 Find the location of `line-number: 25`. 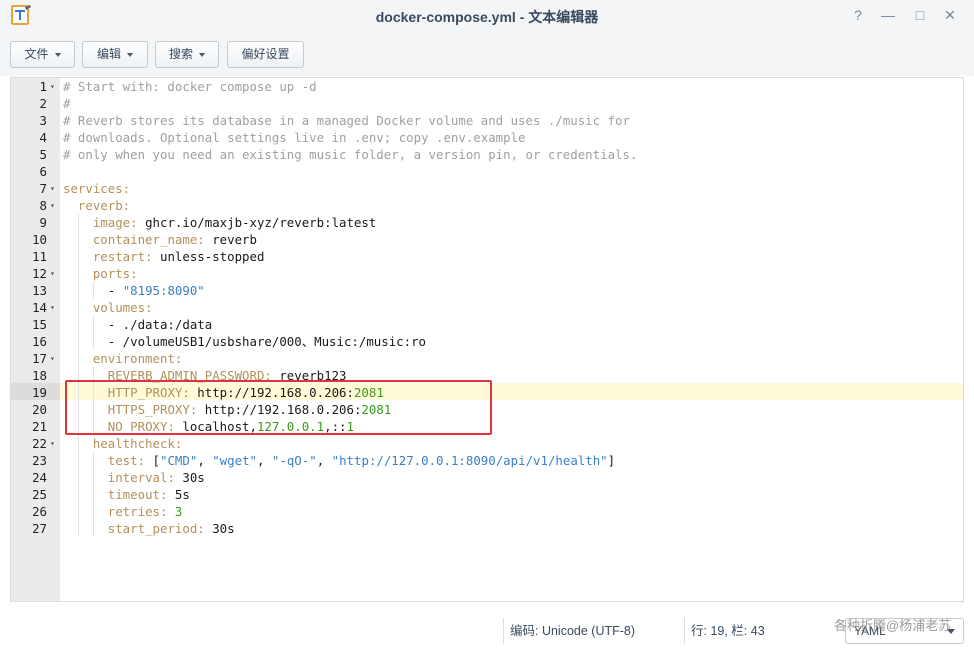

line-number: 25 is located at coordinates (39, 494).